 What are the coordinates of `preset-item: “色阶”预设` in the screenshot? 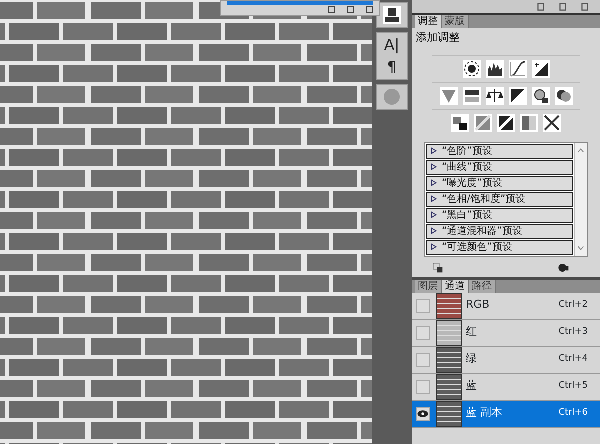 It's located at (499, 151).